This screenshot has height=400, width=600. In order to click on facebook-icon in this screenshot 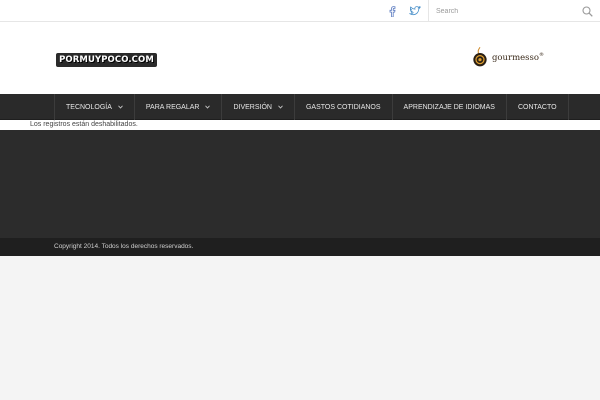, I will do `click(392, 11)`.